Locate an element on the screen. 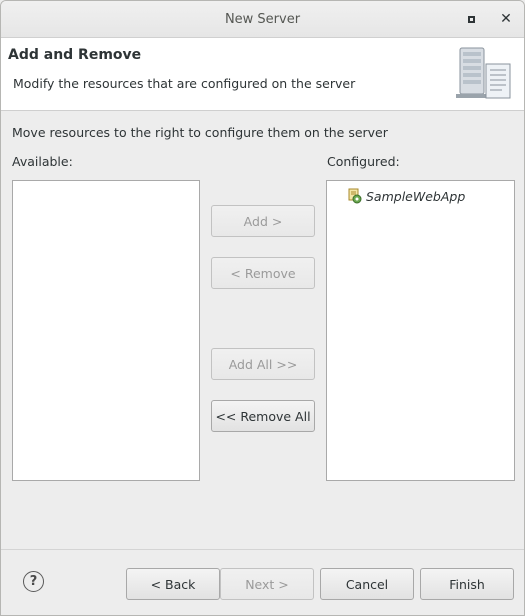  maximize-button is located at coordinates (471, 19).